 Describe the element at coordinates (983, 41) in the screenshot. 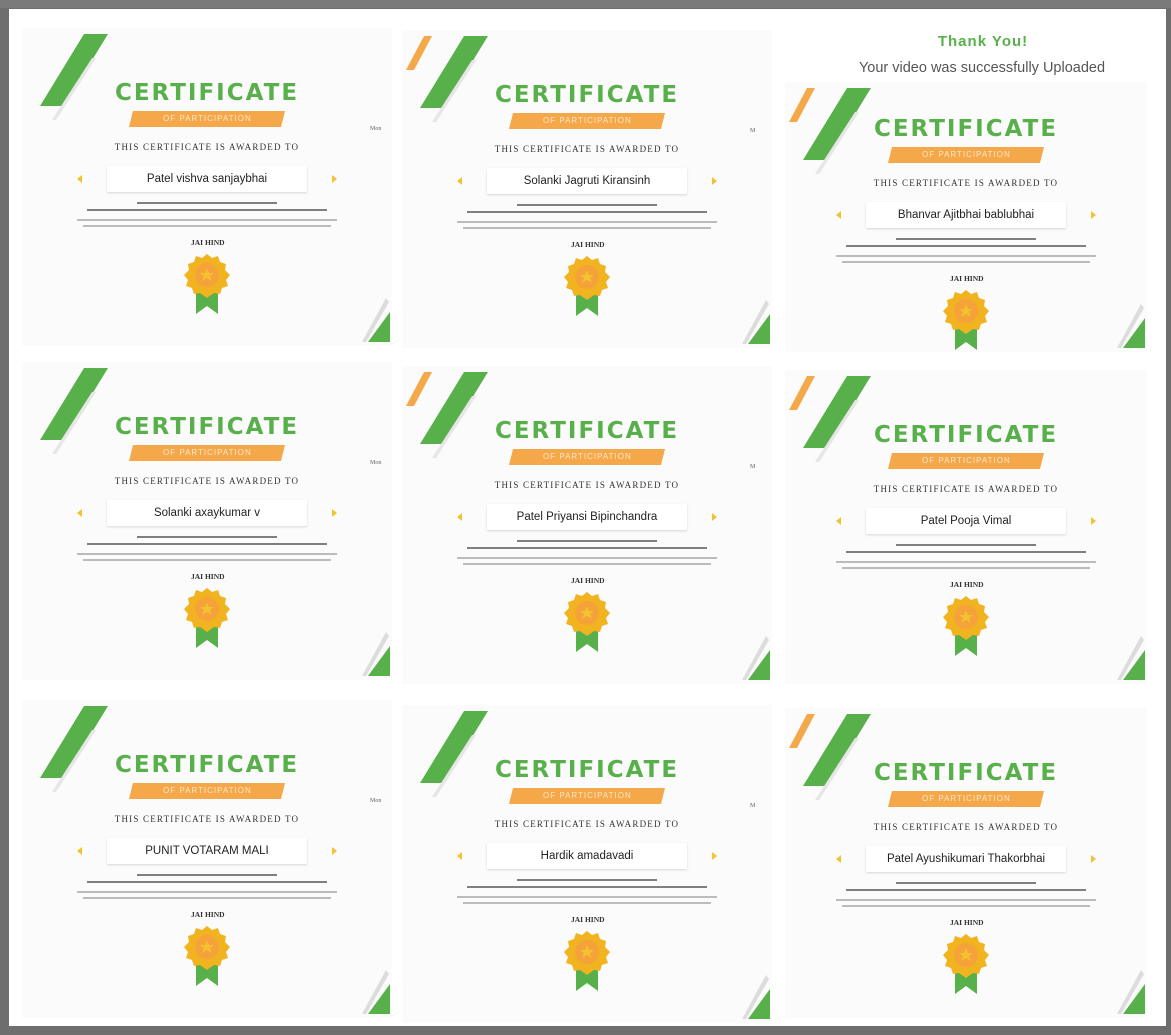

I see `thank-you-heading: Thank You!` at that location.